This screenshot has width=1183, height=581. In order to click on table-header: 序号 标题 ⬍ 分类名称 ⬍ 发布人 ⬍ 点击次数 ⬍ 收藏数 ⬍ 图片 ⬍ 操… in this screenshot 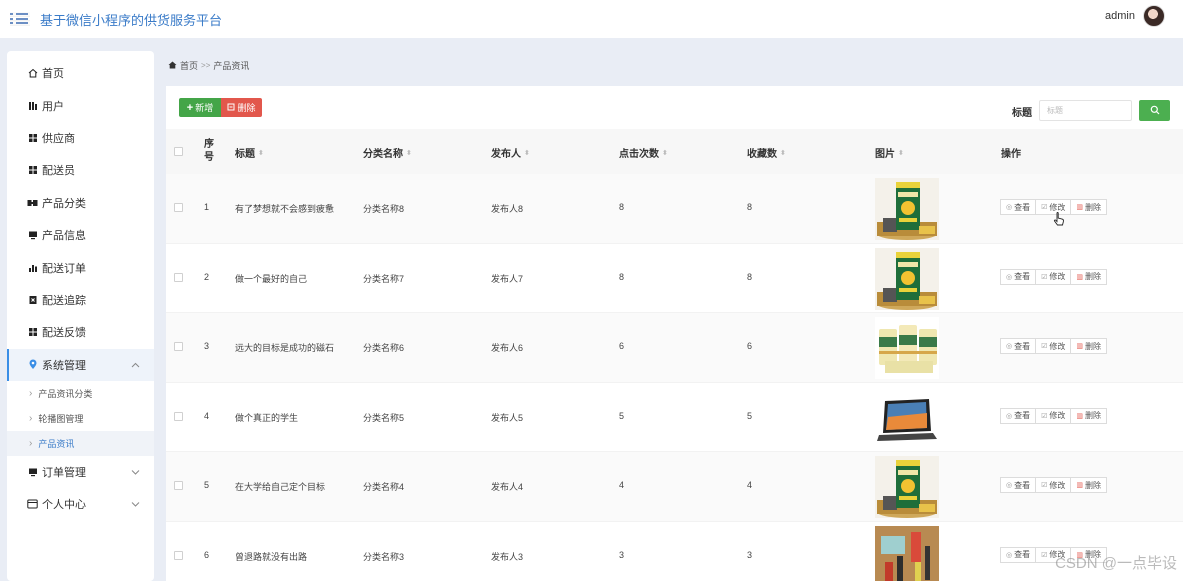, I will do `click(674, 151)`.